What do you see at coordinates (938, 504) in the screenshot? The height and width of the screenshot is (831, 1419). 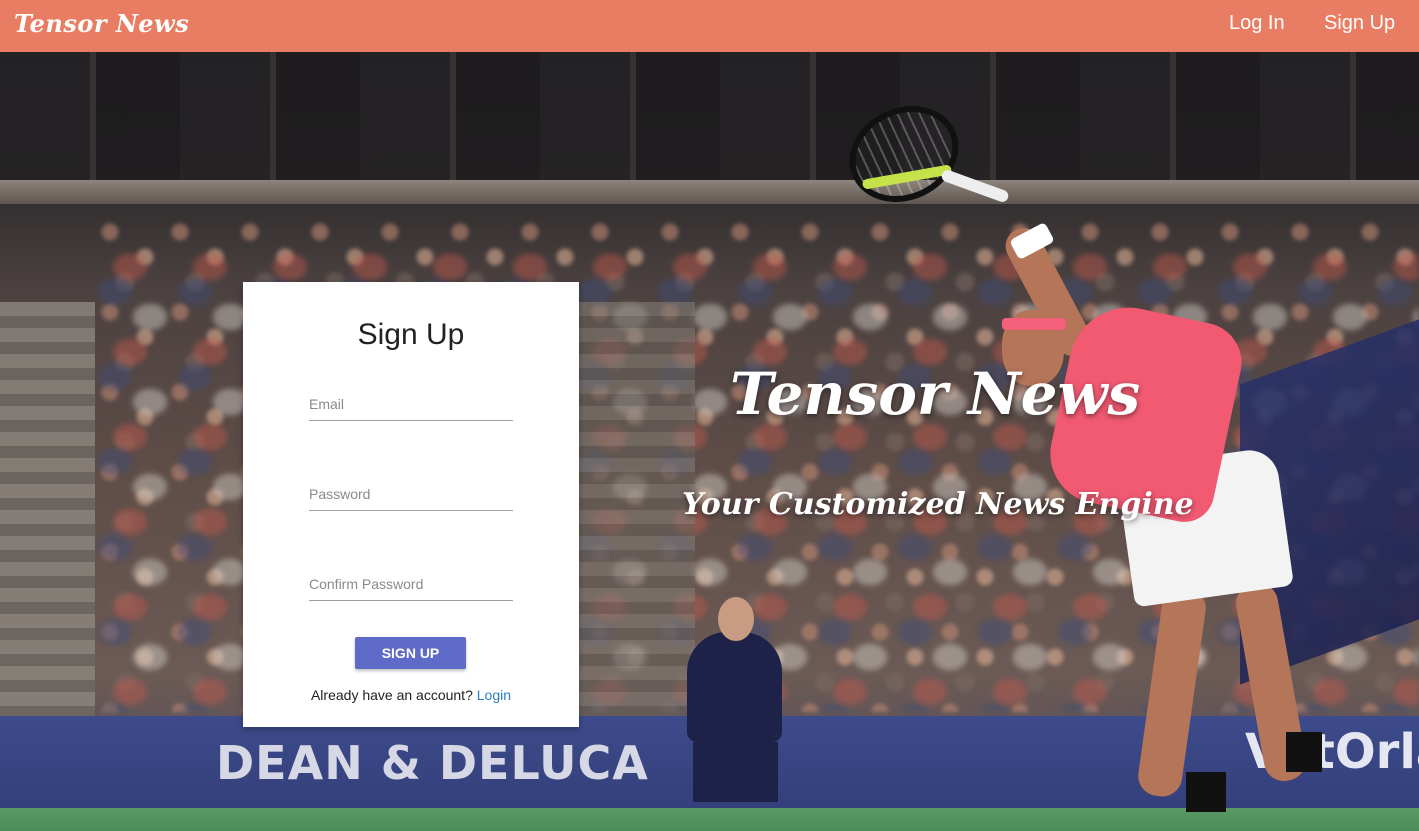 I see `hero-subtitle: Your Customized News Engine` at bounding box center [938, 504].